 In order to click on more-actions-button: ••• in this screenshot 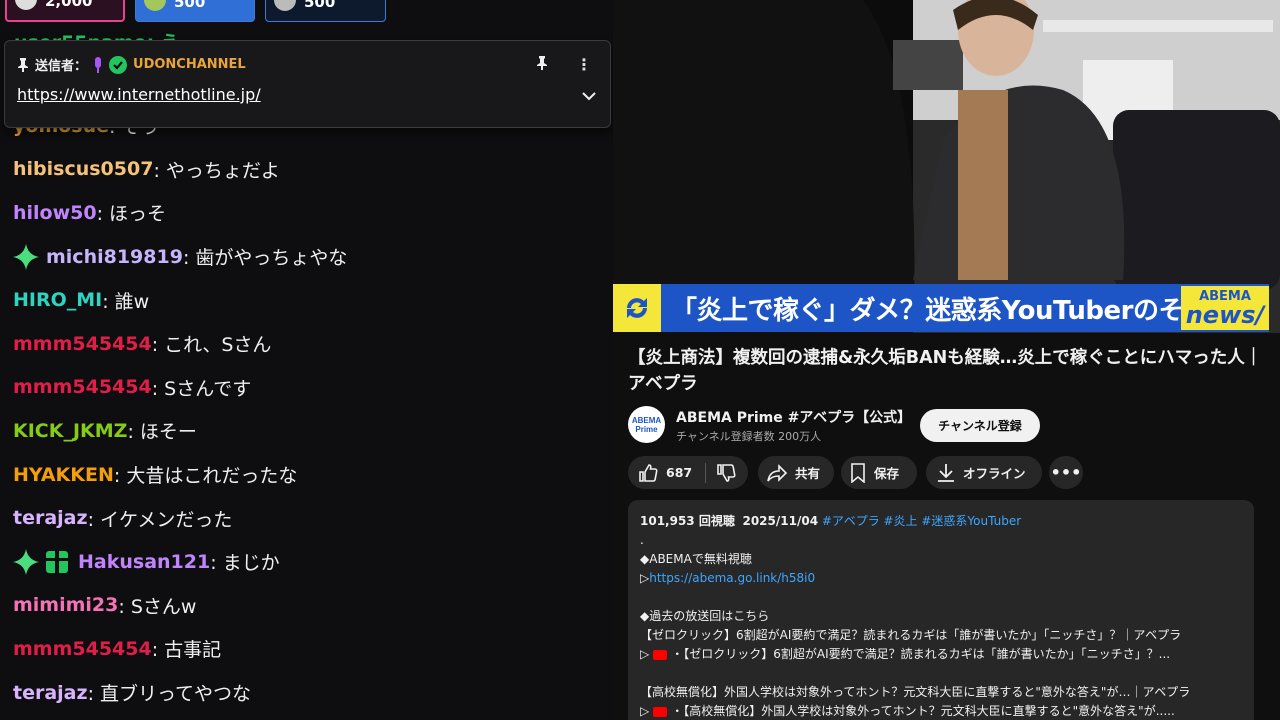, I will do `click(1066, 472)`.